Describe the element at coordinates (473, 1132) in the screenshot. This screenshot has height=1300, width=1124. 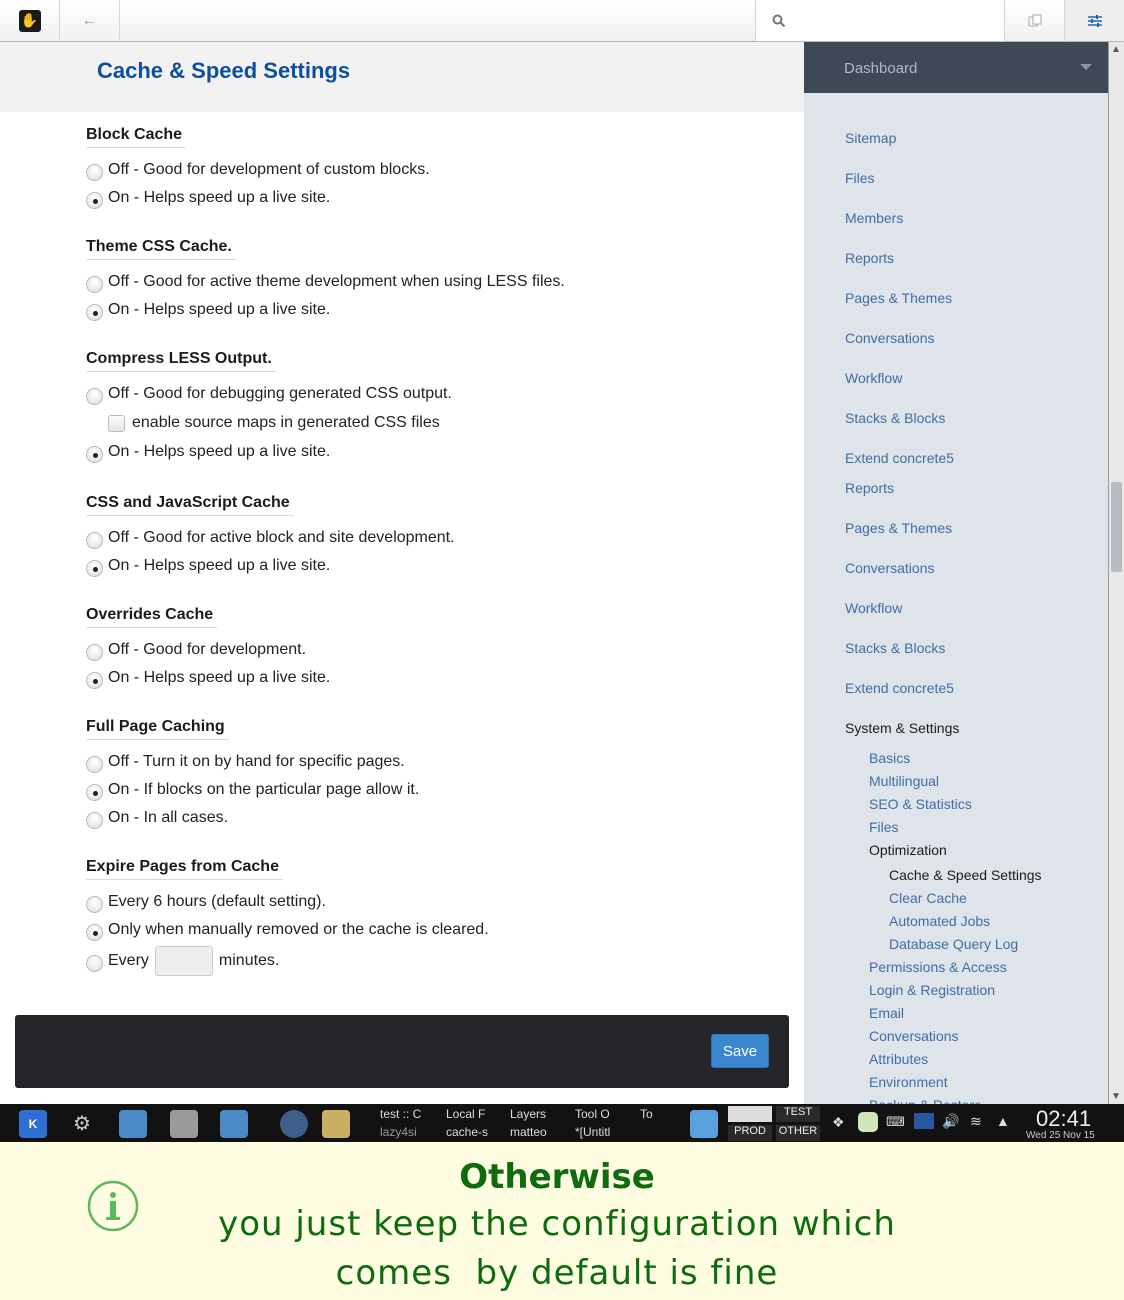
I see `task-cache: cache-s` at that location.